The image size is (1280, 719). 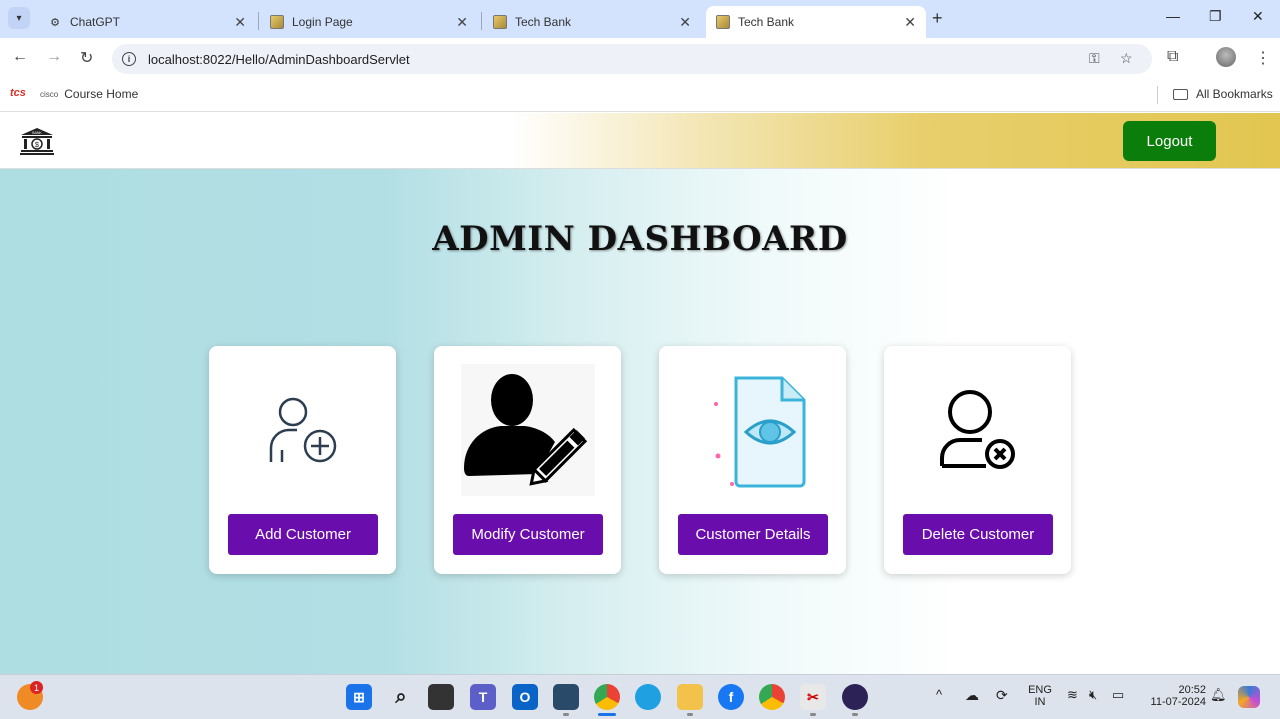 I want to click on logout-button: Logout, so click(x=1169, y=141).